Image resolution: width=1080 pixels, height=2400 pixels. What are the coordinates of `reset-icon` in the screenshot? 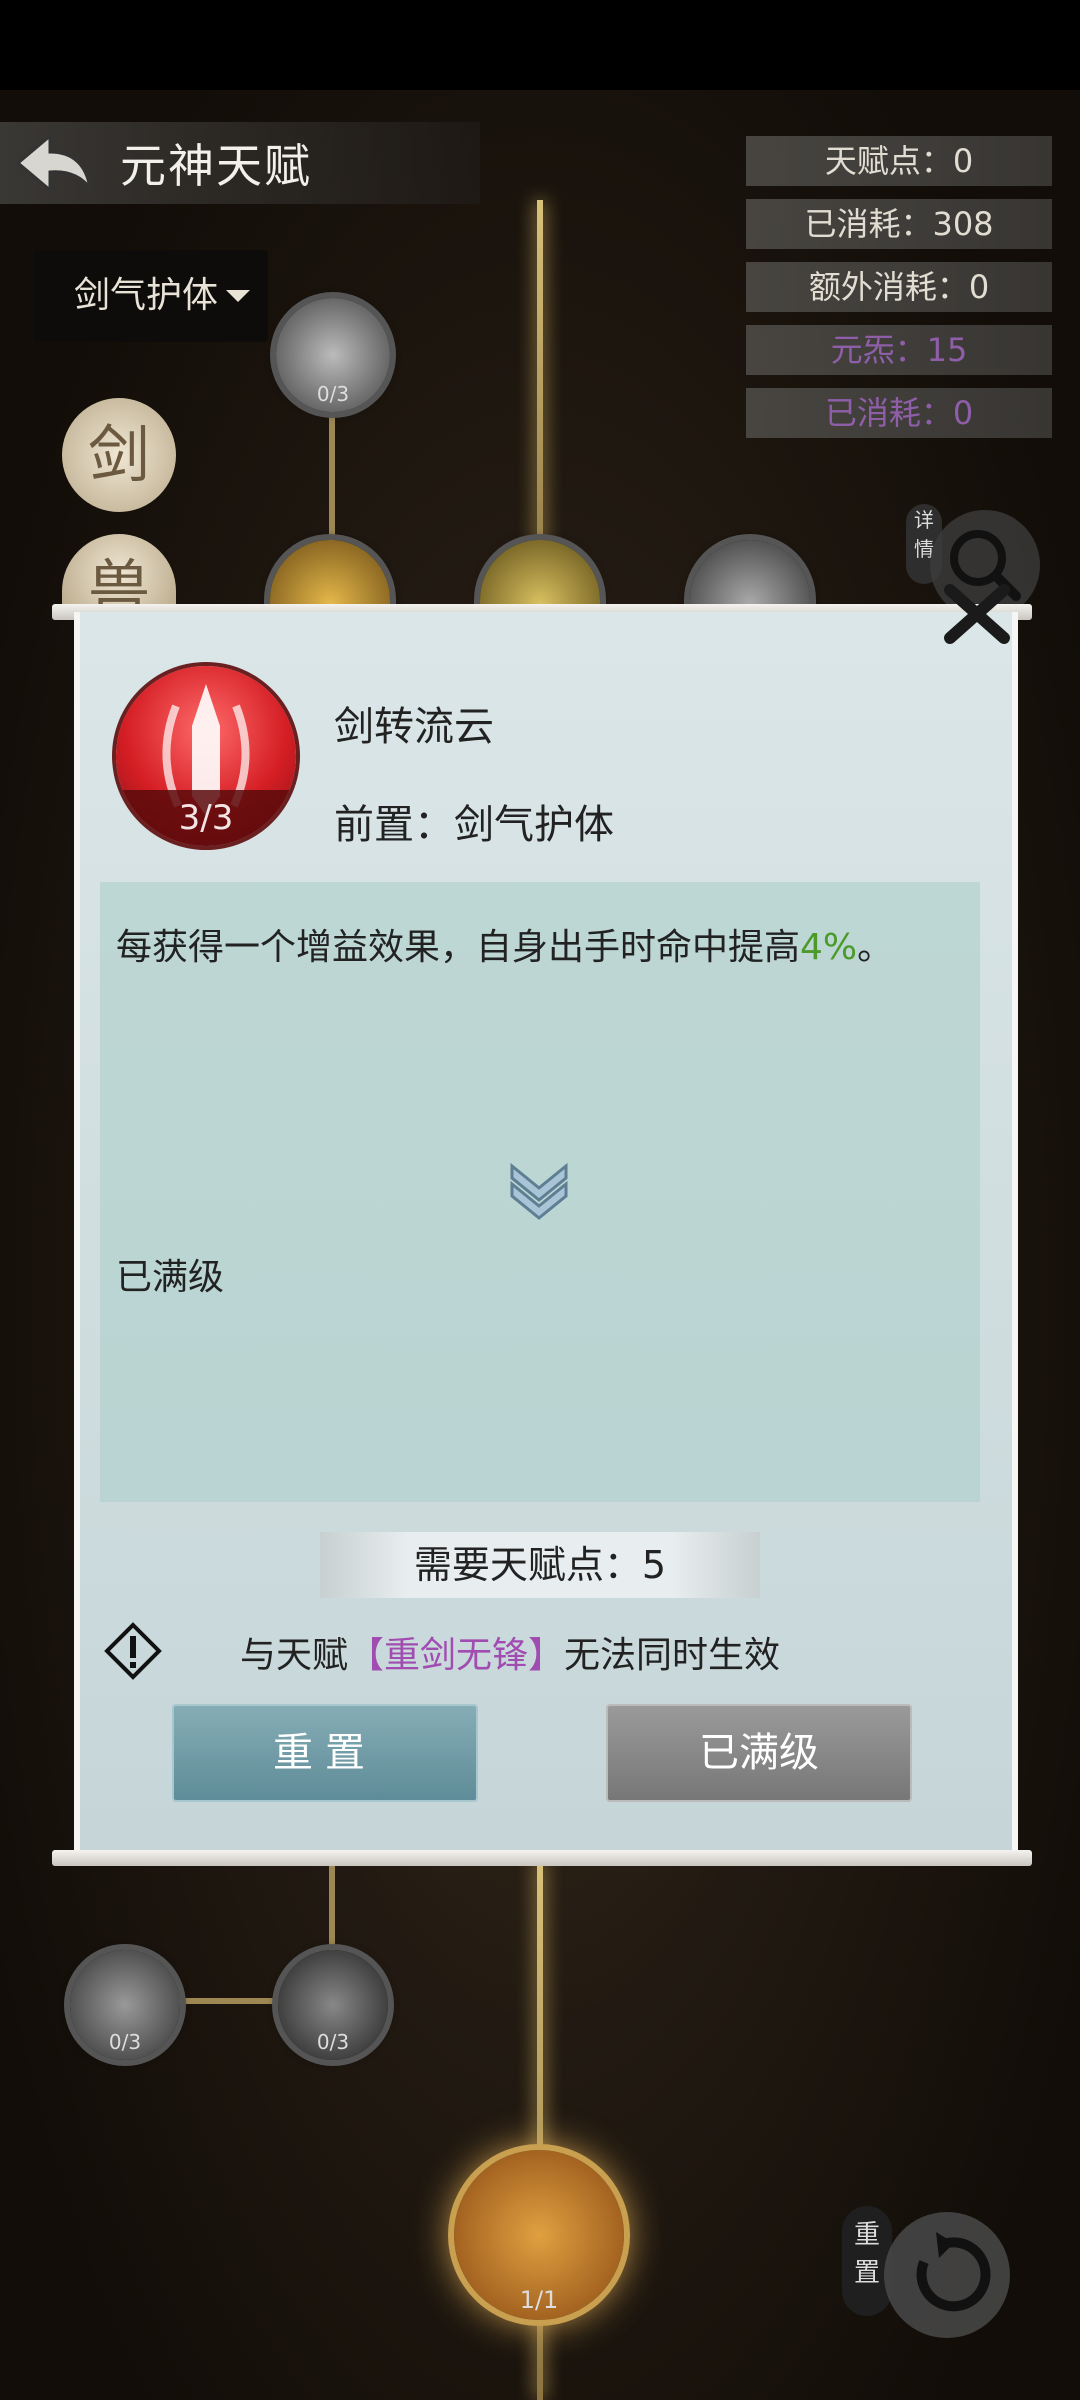 It's located at (947, 2275).